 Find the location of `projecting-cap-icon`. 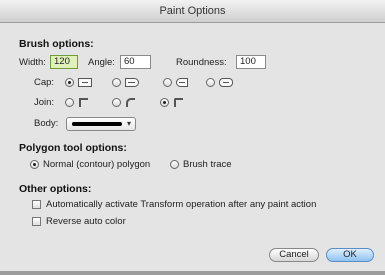

projecting-cap-icon is located at coordinates (182, 82).